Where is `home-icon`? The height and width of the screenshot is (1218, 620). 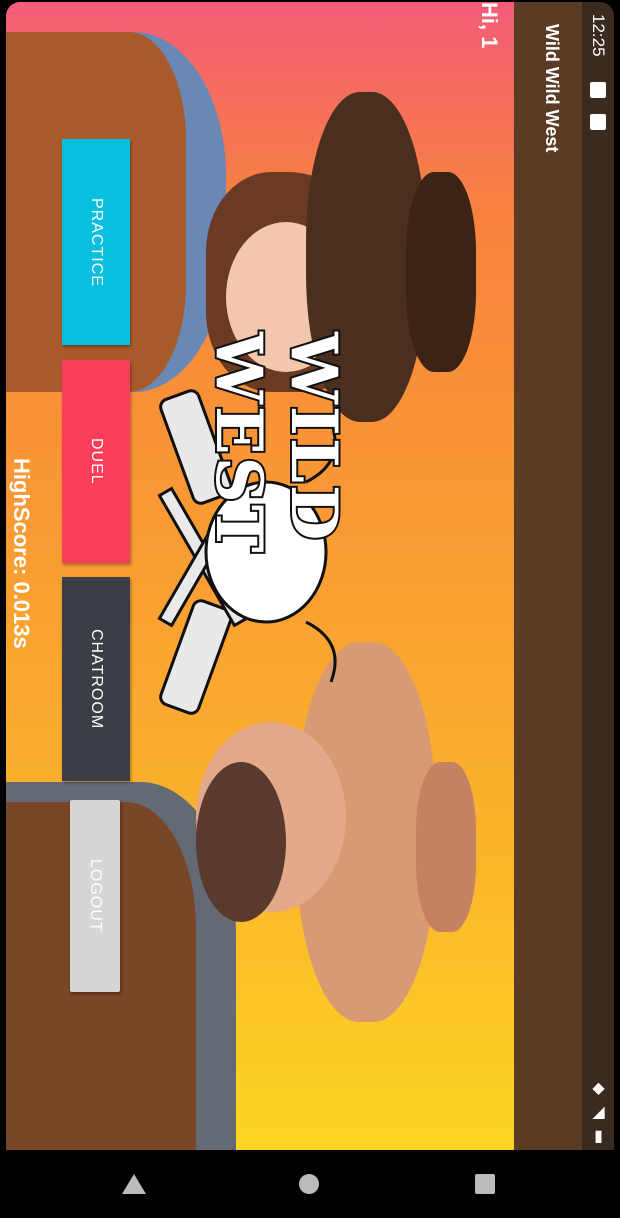 home-icon is located at coordinates (309, 1184).